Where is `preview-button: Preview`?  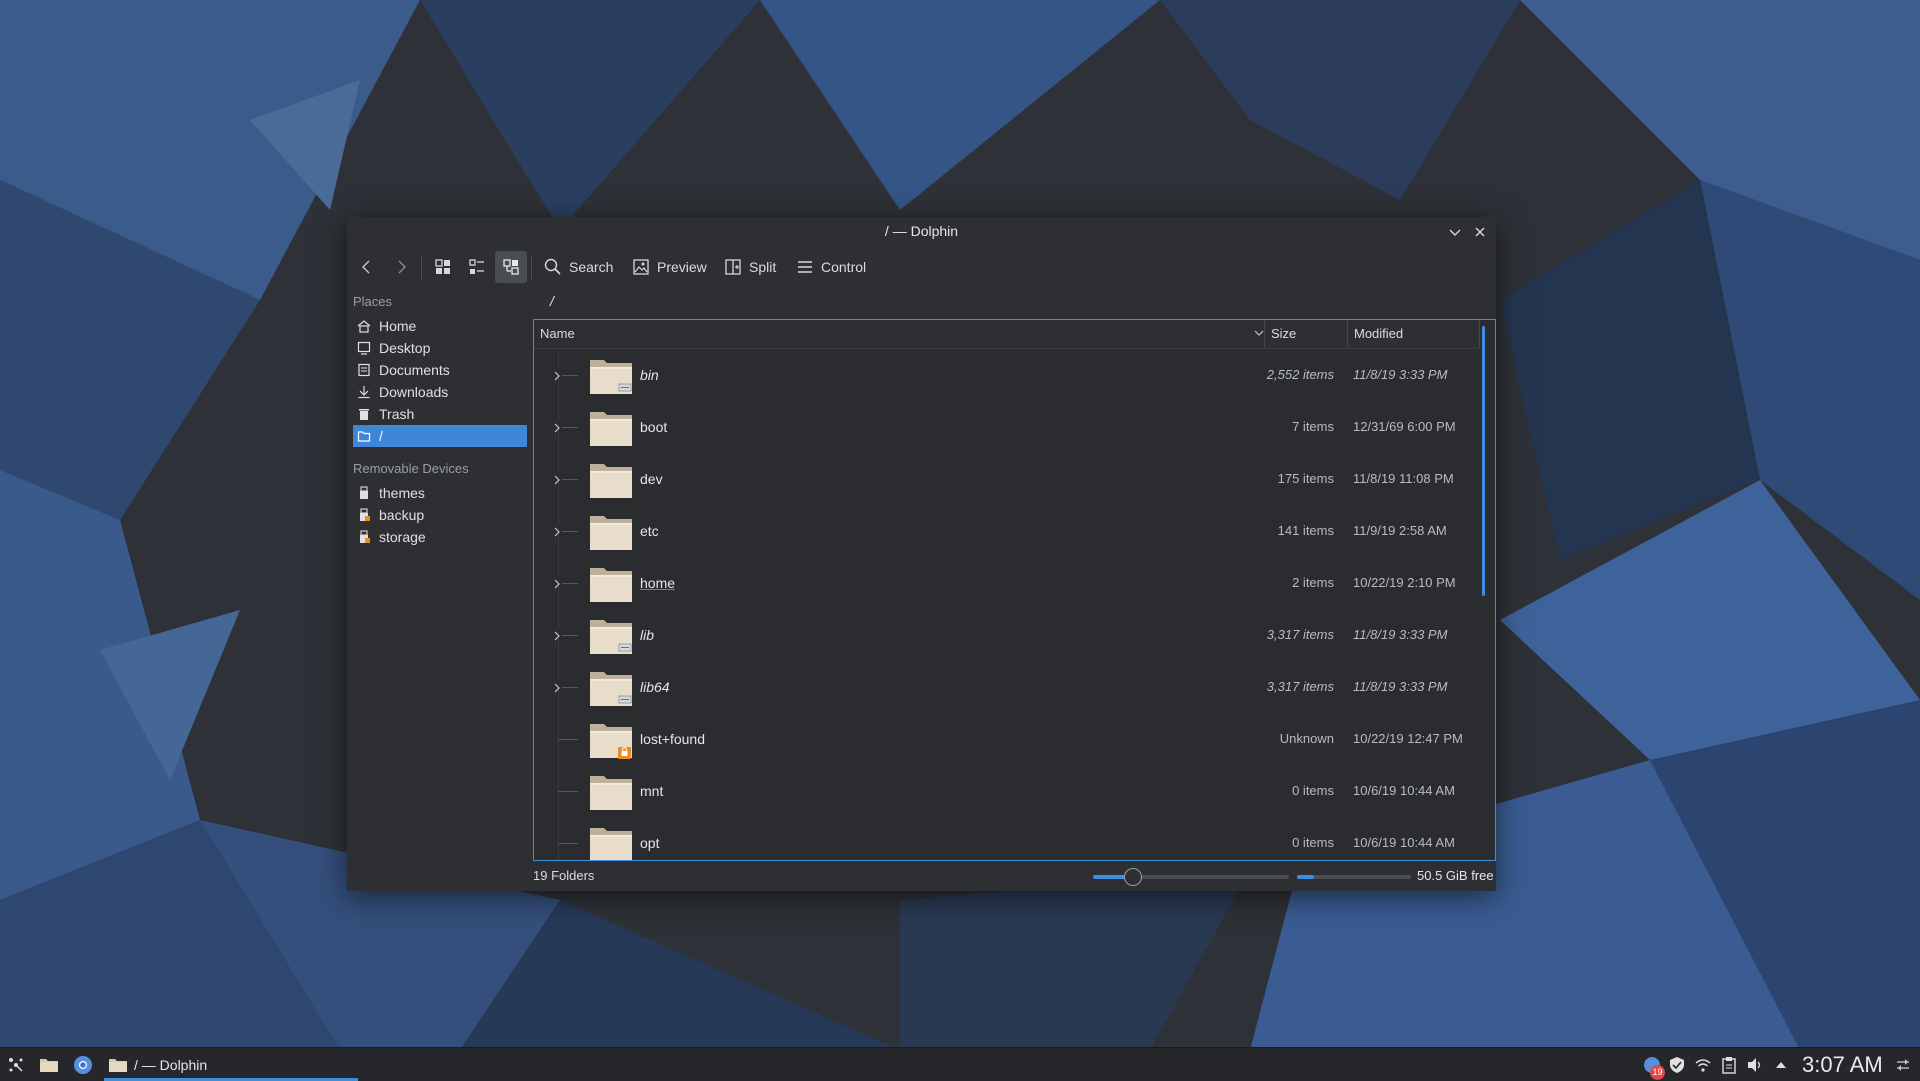
preview-button: Preview is located at coordinates (669, 267).